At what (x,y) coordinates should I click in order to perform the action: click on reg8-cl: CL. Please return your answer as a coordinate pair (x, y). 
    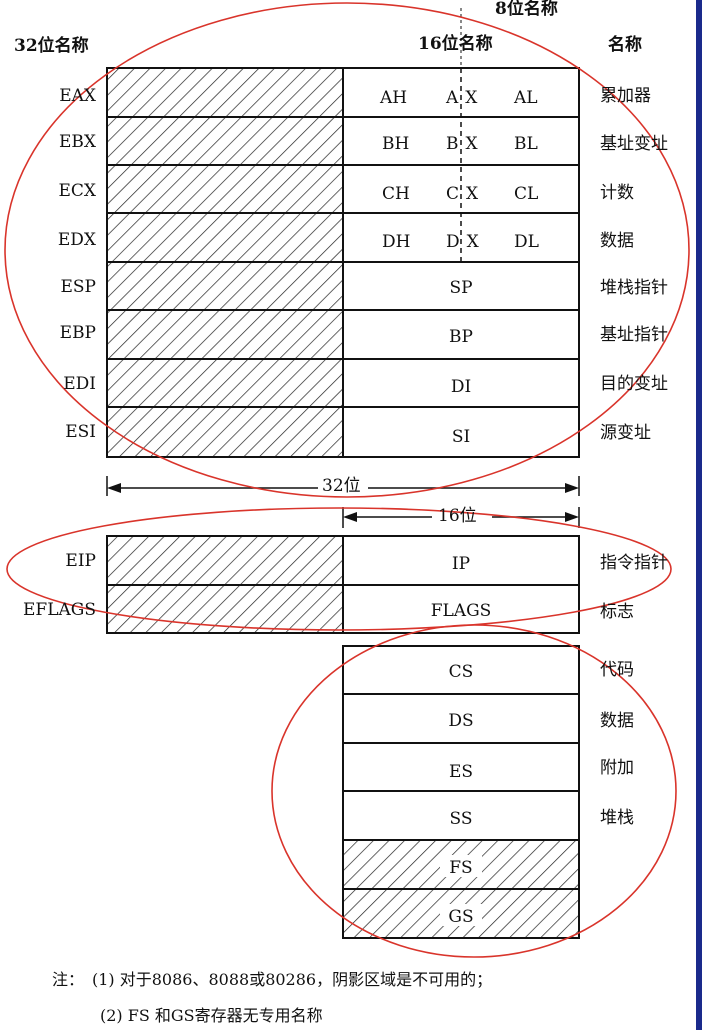
    Looking at the image, I should click on (526, 194).